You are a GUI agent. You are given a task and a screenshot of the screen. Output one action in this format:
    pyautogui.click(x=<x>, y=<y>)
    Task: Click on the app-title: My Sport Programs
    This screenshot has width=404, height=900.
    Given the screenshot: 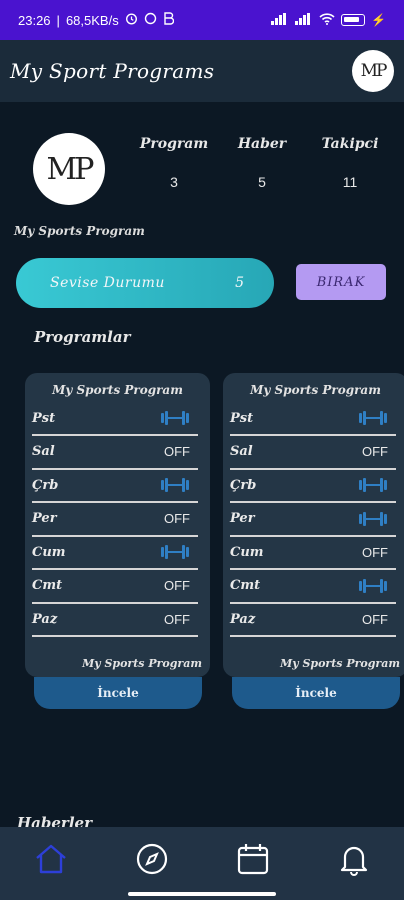 What is the action you would take?
    pyautogui.click(x=112, y=71)
    